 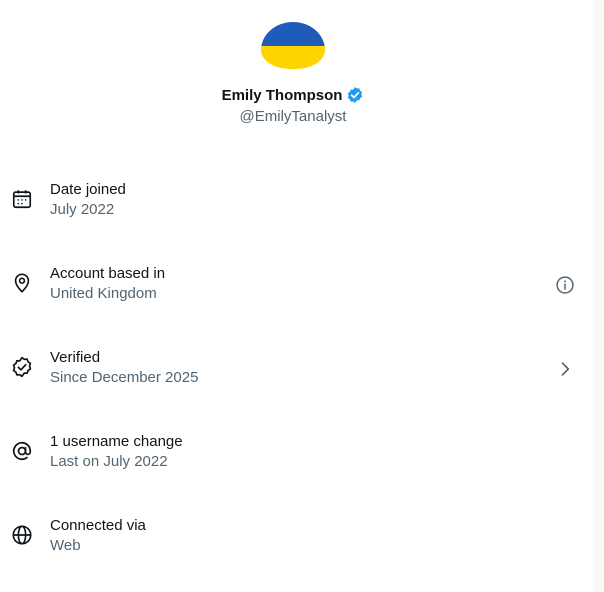 What do you see at coordinates (103, 293) in the screenshot?
I see `row-subtitle: United Kingdom` at bounding box center [103, 293].